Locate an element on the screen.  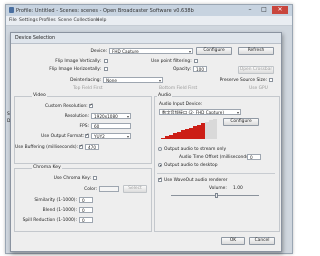
color-select-button: Select is located at coordinates (135, 189).